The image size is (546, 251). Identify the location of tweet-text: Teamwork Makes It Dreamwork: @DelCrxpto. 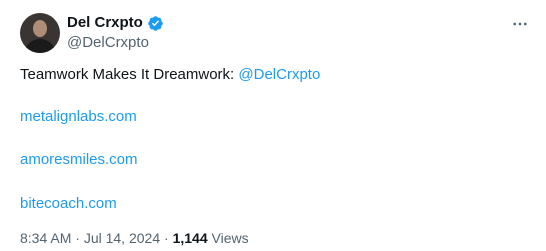
(170, 75).